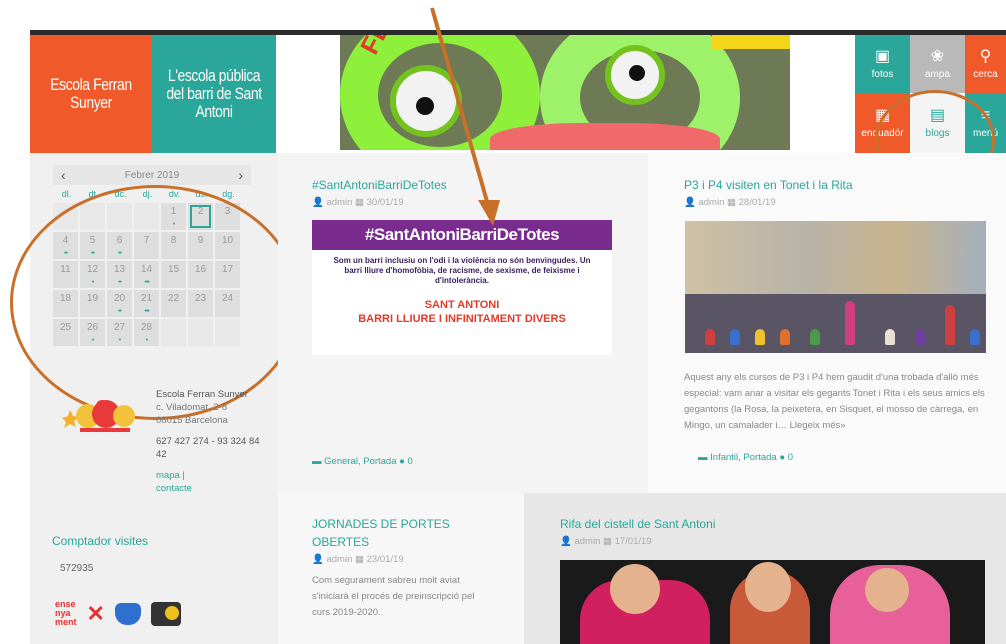  Describe the element at coordinates (882, 74) in the screenshot. I see `tile-fotos-label: fotos` at that location.